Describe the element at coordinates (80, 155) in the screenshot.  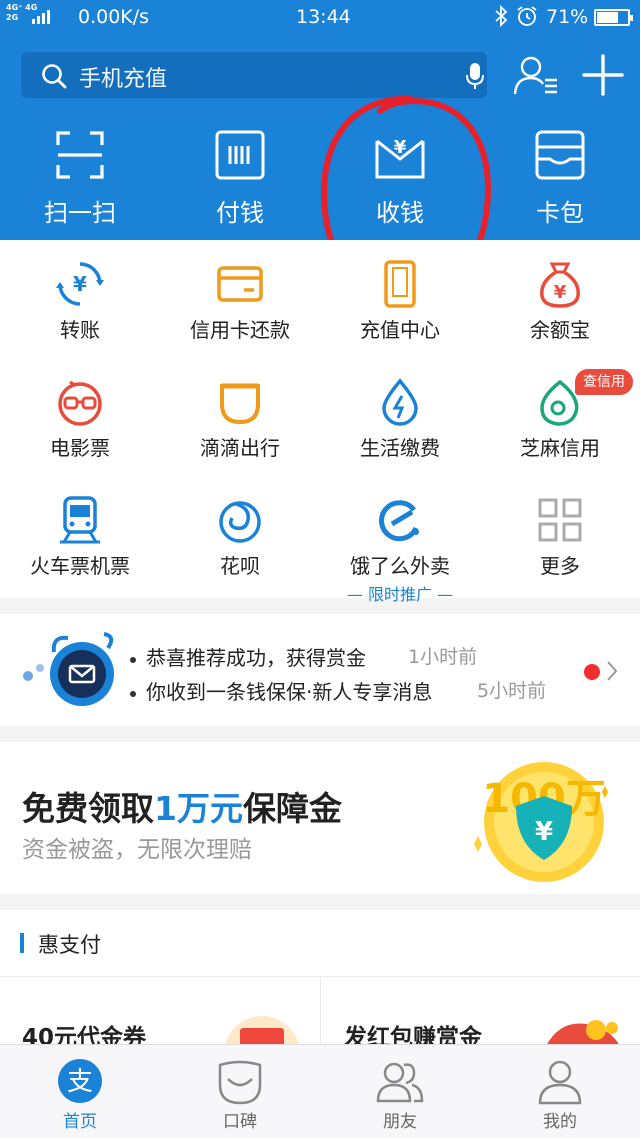
I see `scan-icon` at that location.